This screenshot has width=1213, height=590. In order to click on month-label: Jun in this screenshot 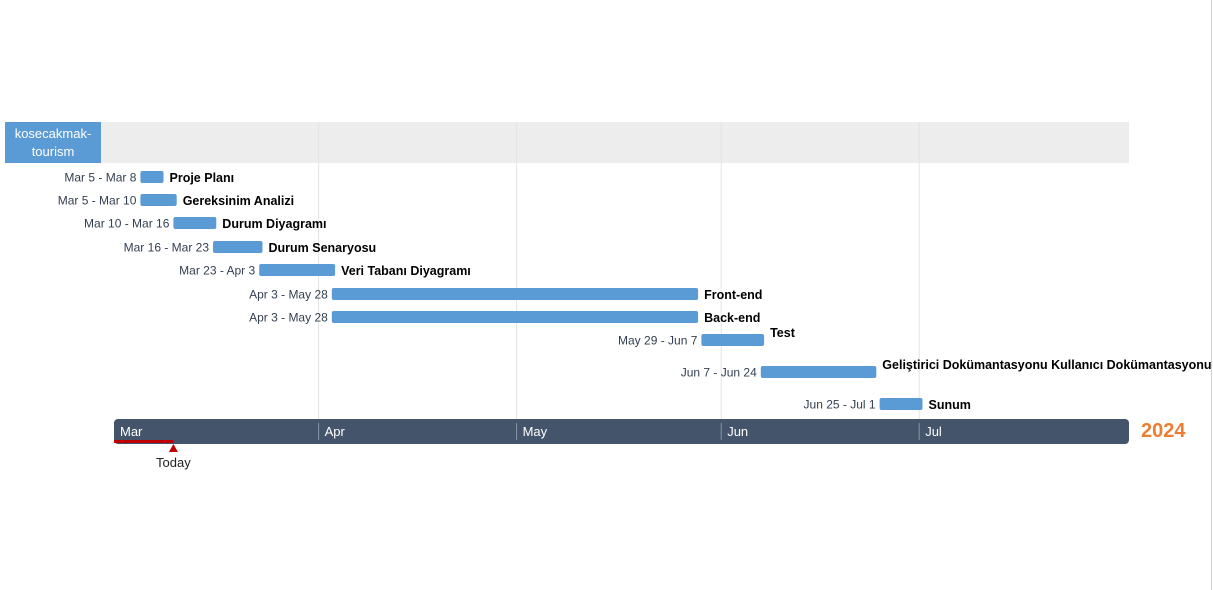, I will do `click(737, 431)`.